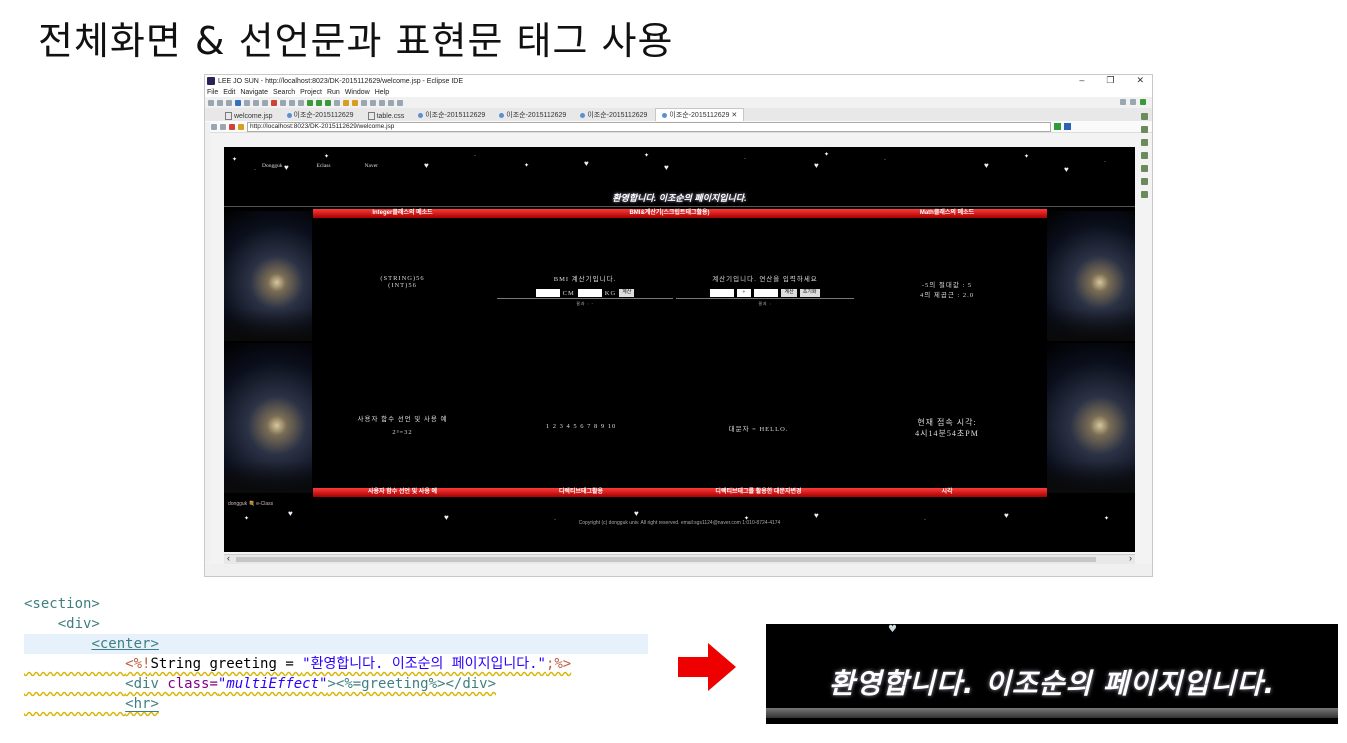  What do you see at coordinates (328, 102) in the screenshot?
I see `coverage-icon` at bounding box center [328, 102].